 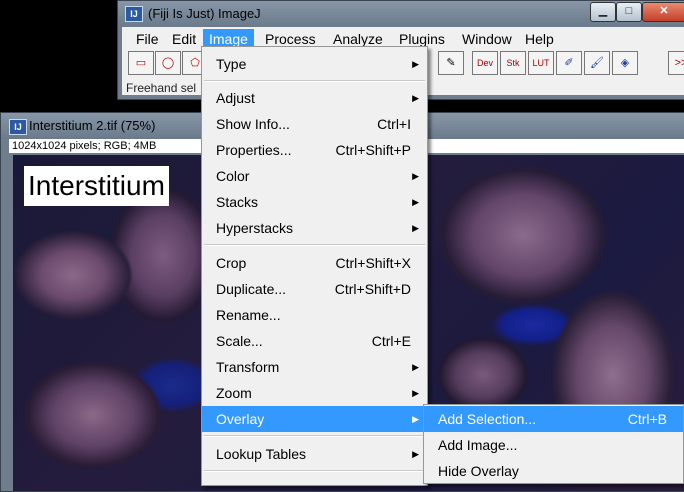 What do you see at coordinates (487, 39) in the screenshot?
I see `menu-window: Window` at bounding box center [487, 39].